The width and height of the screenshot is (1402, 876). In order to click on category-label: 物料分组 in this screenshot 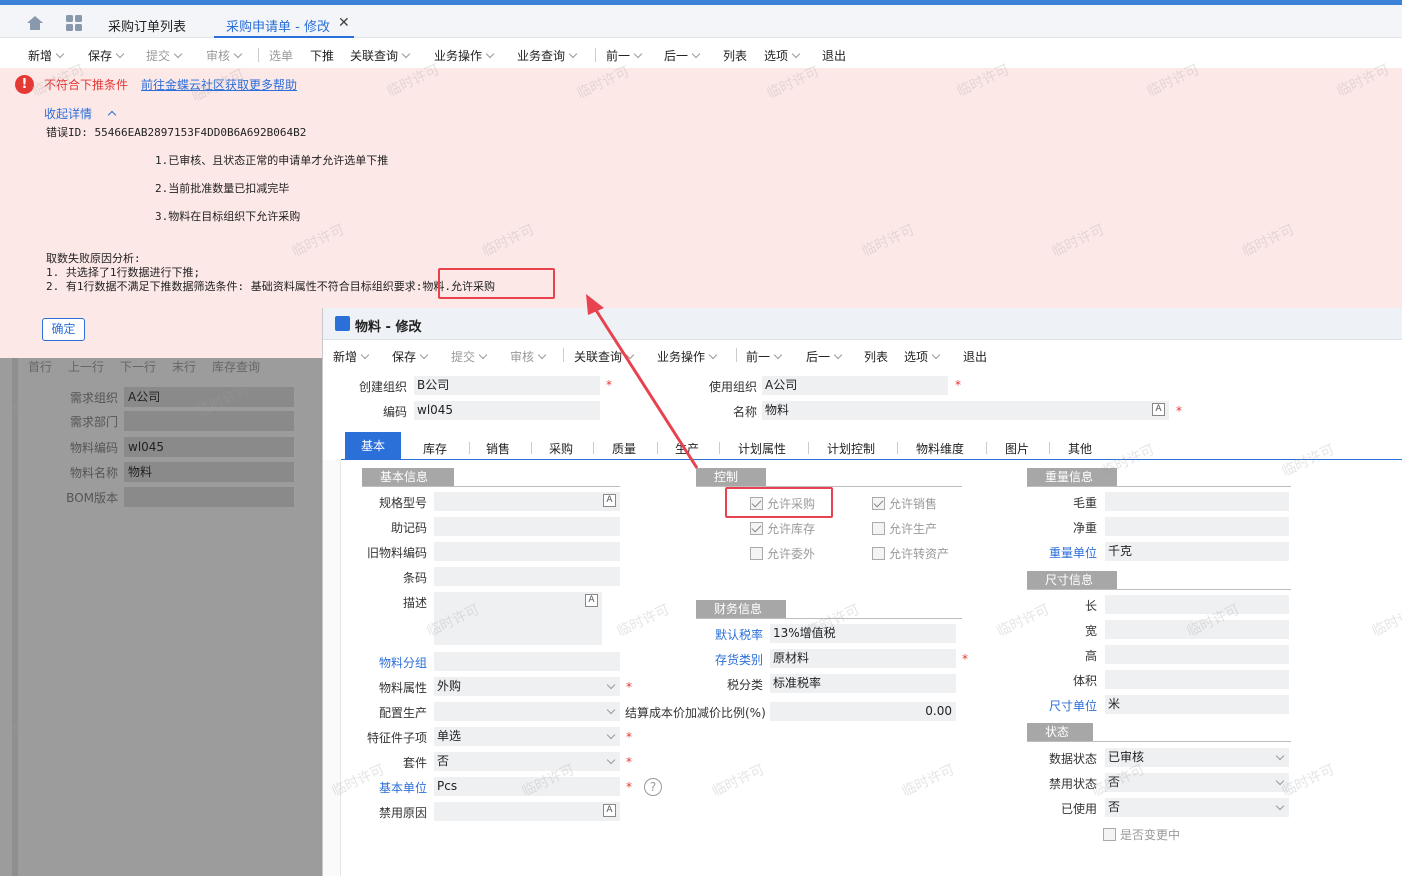, I will do `click(403, 662)`.